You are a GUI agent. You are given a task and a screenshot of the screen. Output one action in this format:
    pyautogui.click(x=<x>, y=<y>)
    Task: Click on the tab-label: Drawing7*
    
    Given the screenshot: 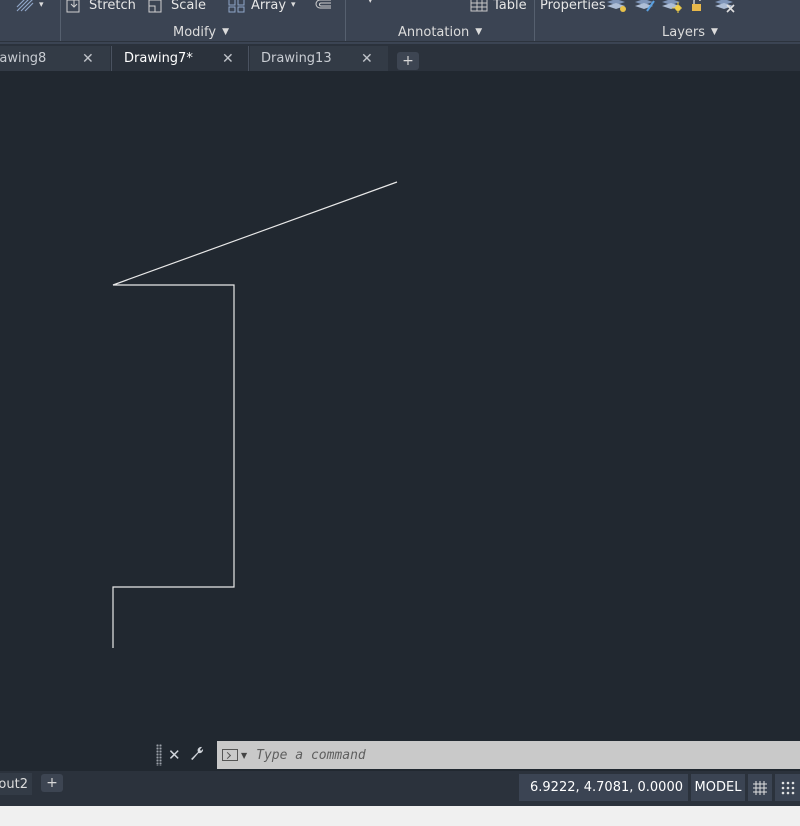 What is the action you would take?
    pyautogui.click(x=158, y=58)
    